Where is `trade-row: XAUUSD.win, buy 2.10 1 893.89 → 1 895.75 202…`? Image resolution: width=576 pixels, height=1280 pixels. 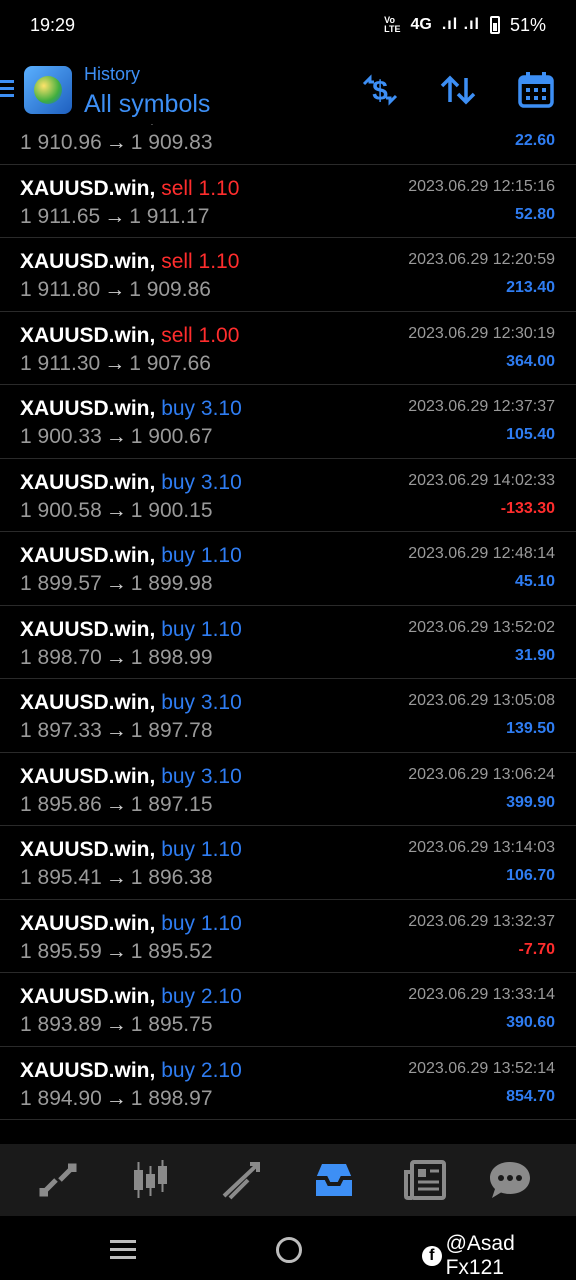 trade-row: XAUUSD.win, buy 2.10 1 893.89 → 1 895.75 202… is located at coordinates (288, 1010).